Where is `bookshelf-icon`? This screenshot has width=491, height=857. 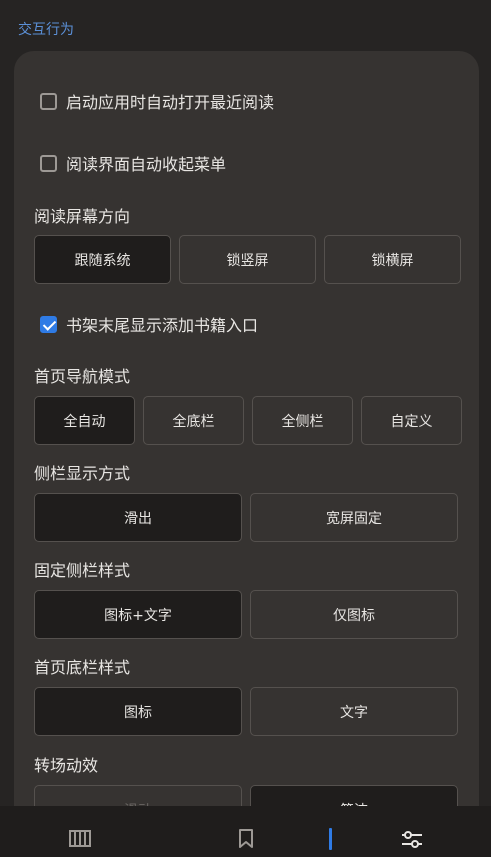
bookshelf-icon is located at coordinates (80, 840).